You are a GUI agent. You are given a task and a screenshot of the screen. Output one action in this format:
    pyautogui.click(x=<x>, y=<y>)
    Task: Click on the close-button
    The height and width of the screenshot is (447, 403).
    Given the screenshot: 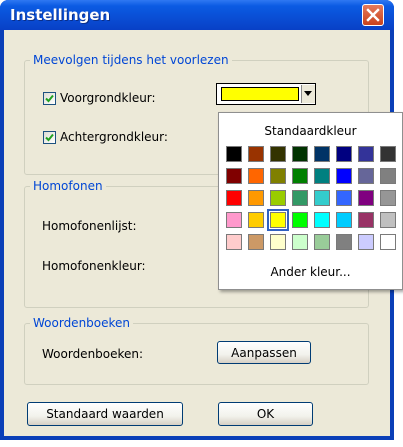 What is the action you would take?
    pyautogui.click(x=373, y=15)
    